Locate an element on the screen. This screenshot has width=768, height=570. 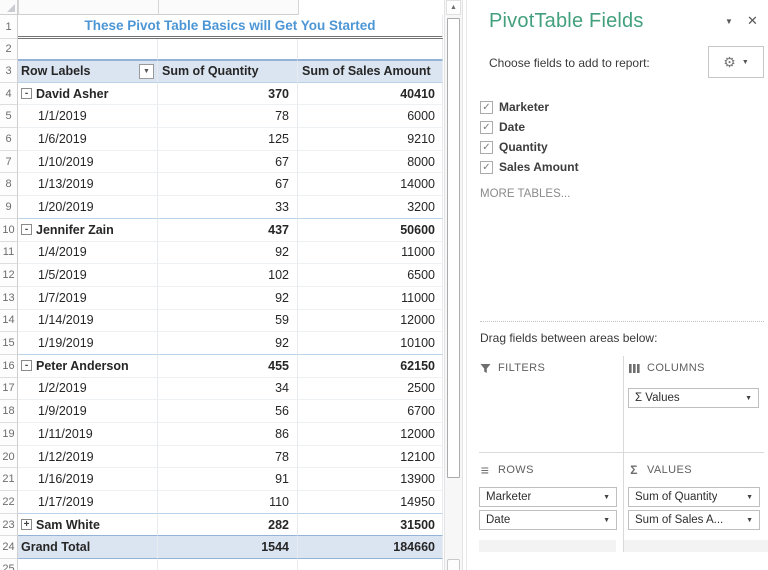
row-number: 13 is located at coordinates (9, 298).